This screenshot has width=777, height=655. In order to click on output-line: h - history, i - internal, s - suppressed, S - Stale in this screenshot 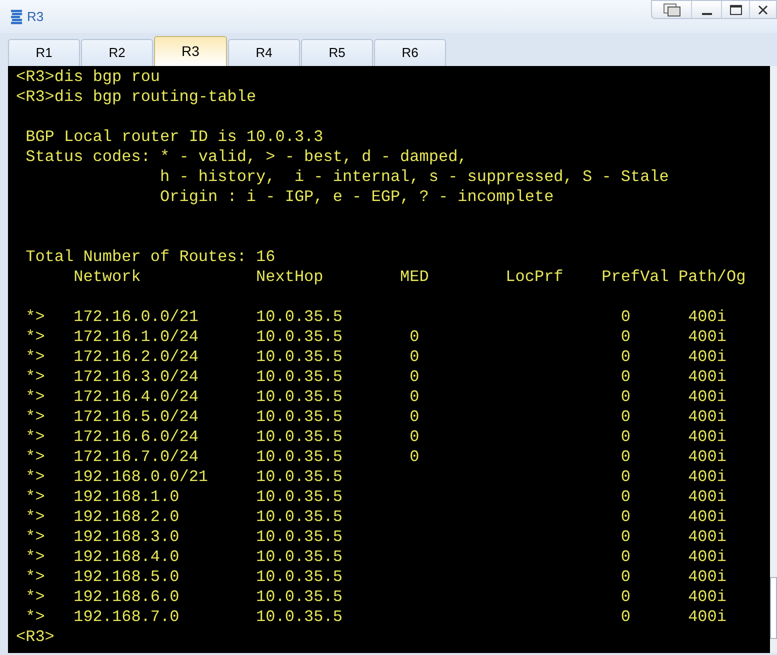, I will do `click(414, 177)`.